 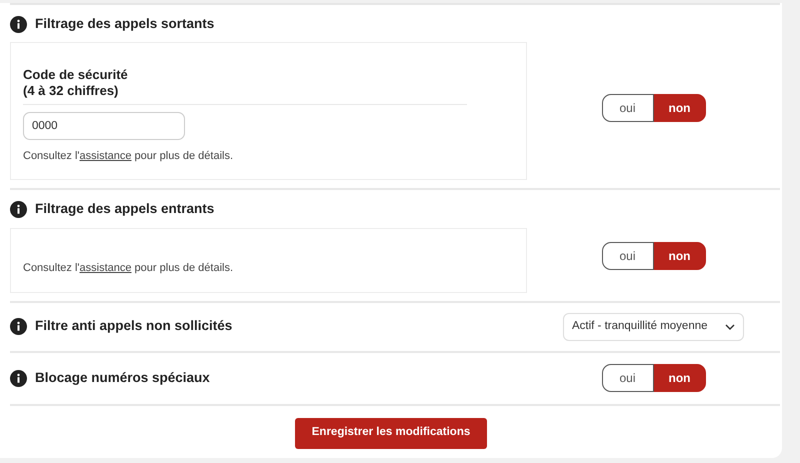 What do you see at coordinates (122, 377) in the screenshot?
I see `section-title: Blocage numéros spéciaux` at bounding box center [122, 377].